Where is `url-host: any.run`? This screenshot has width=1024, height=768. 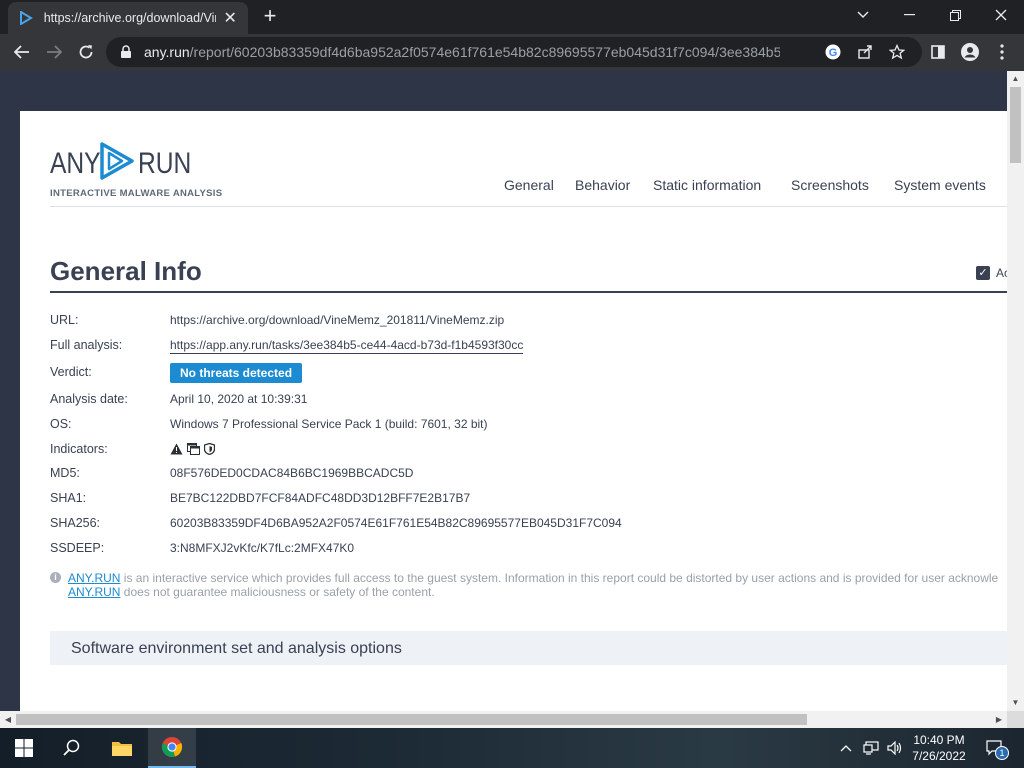
url-host: any.run is located at coordinates (167, 52).